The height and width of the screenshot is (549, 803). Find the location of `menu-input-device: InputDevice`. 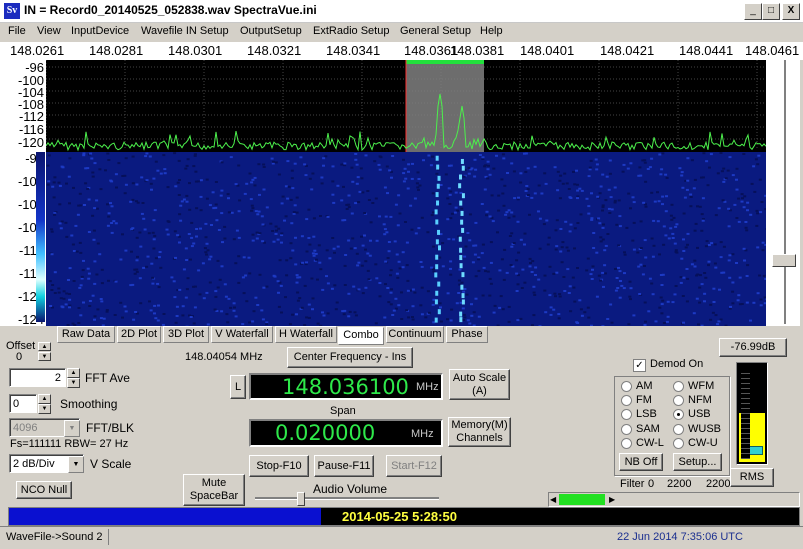

menu-input-device: InputDevice is located at coordinates (100, 31).